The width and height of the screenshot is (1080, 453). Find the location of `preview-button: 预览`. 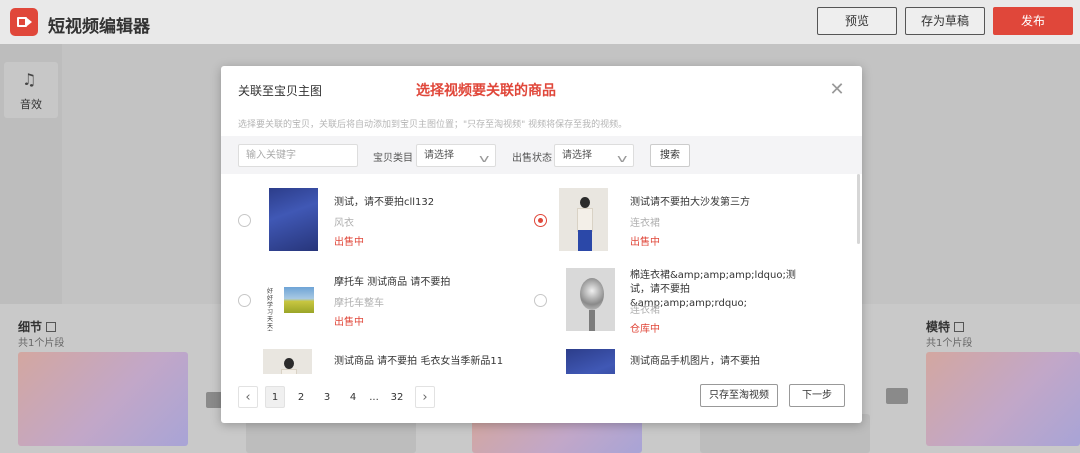

preview-button: 预览 is located at coordinates (857, 21).